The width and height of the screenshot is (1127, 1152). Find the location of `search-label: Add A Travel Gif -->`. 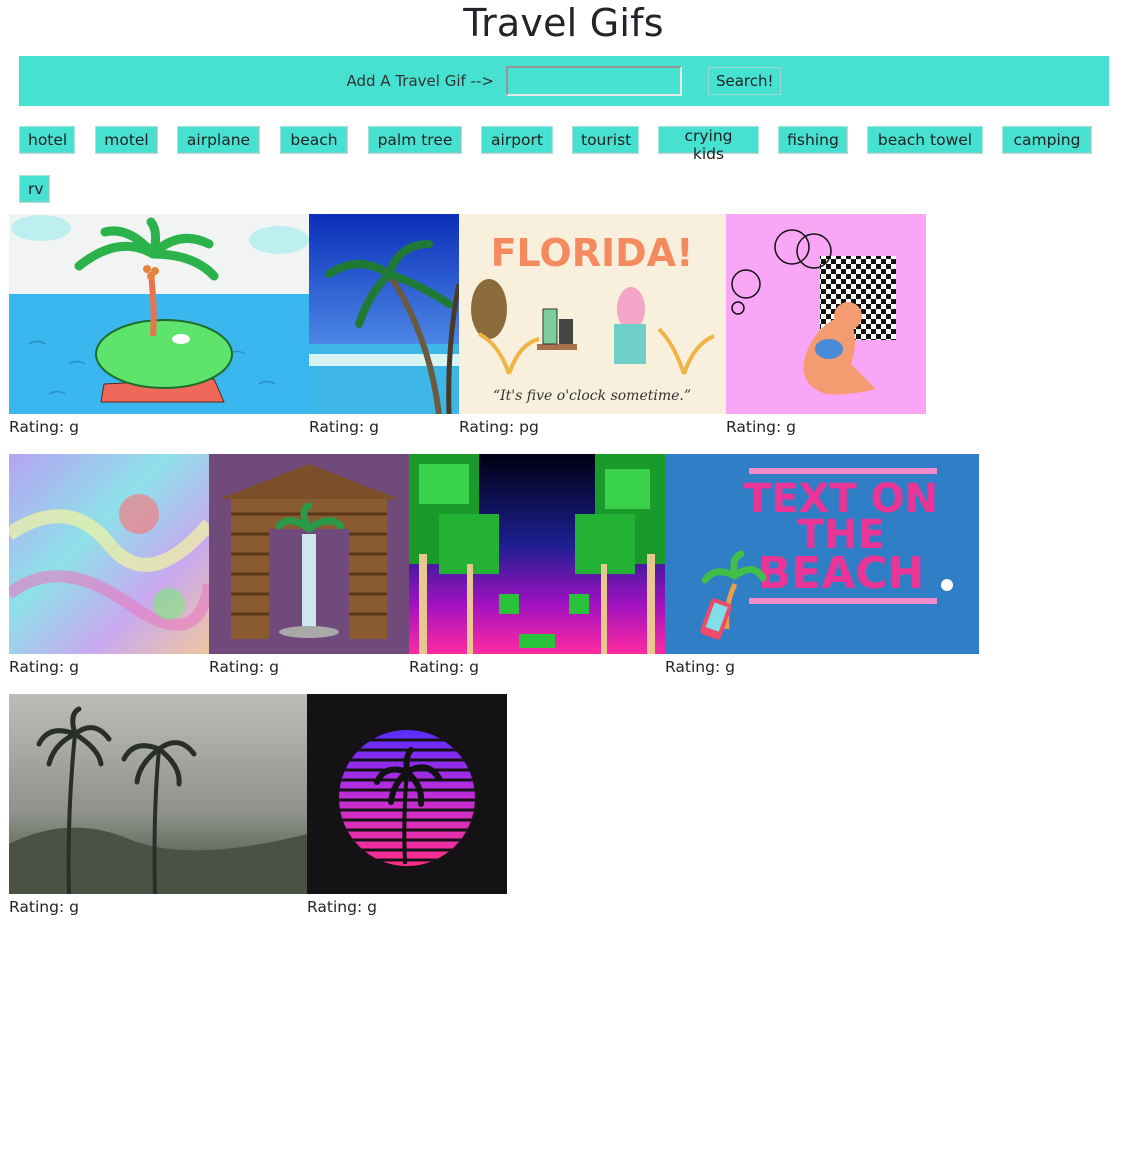

search-label: Add A Travel Gif --> is located at coordinates (420, 81).